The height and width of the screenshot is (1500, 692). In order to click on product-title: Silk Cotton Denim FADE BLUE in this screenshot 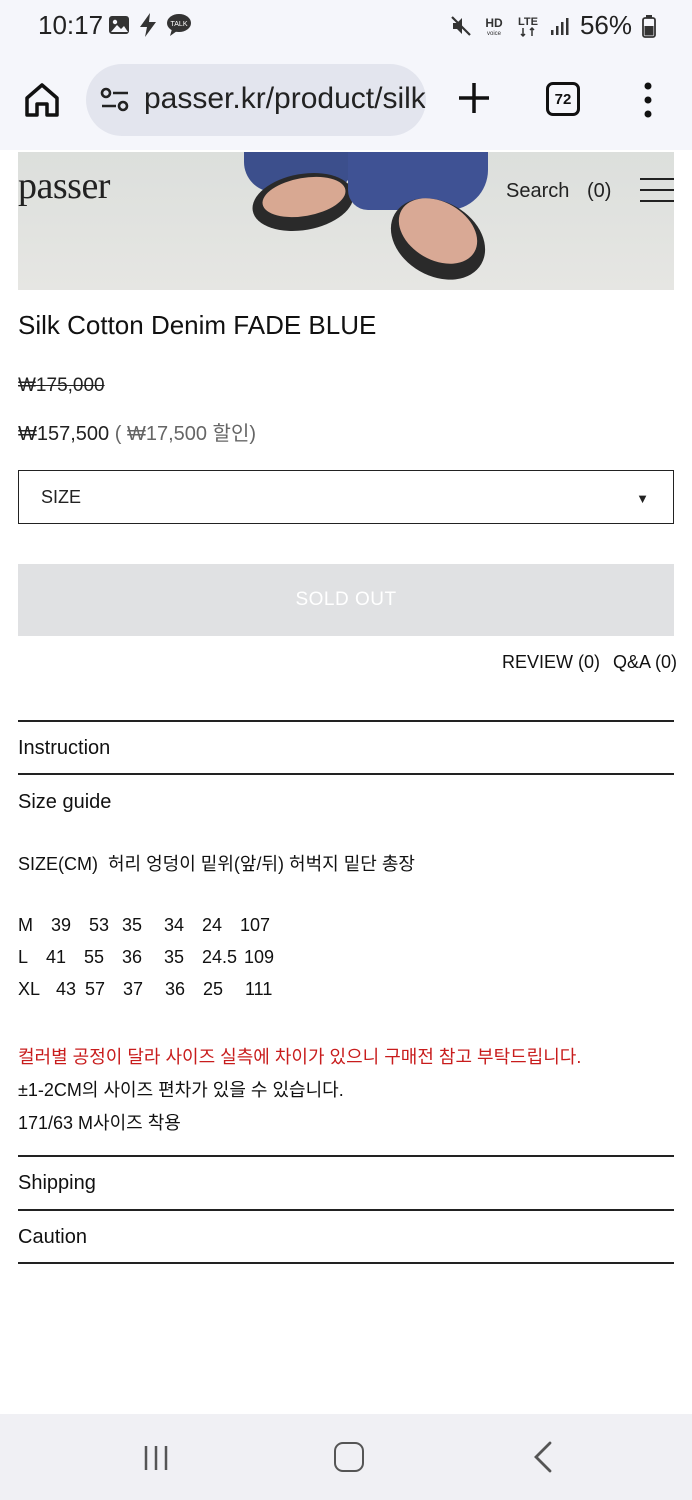, I will do `click(197, 325)`.